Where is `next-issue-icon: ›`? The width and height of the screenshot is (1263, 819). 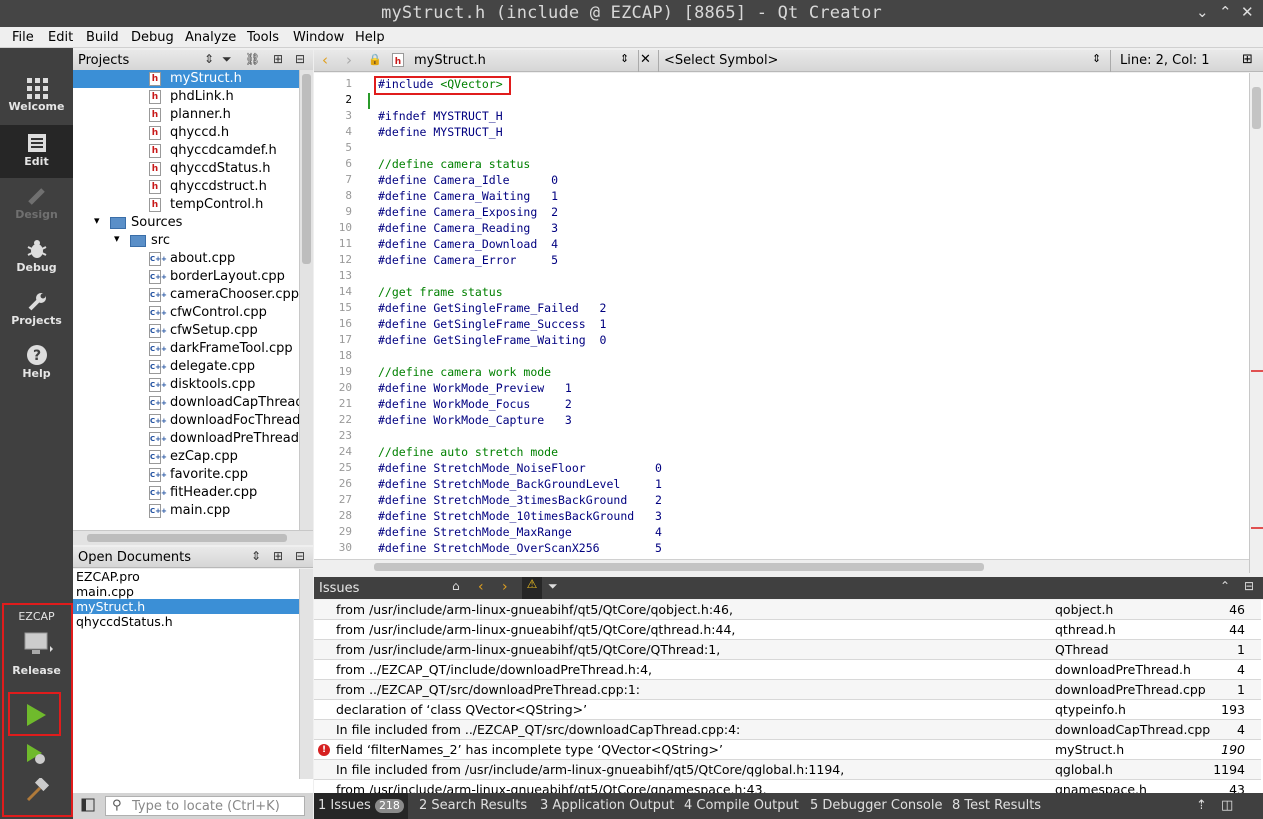
next-issue-icon: › is located at coordinates (505, 587).